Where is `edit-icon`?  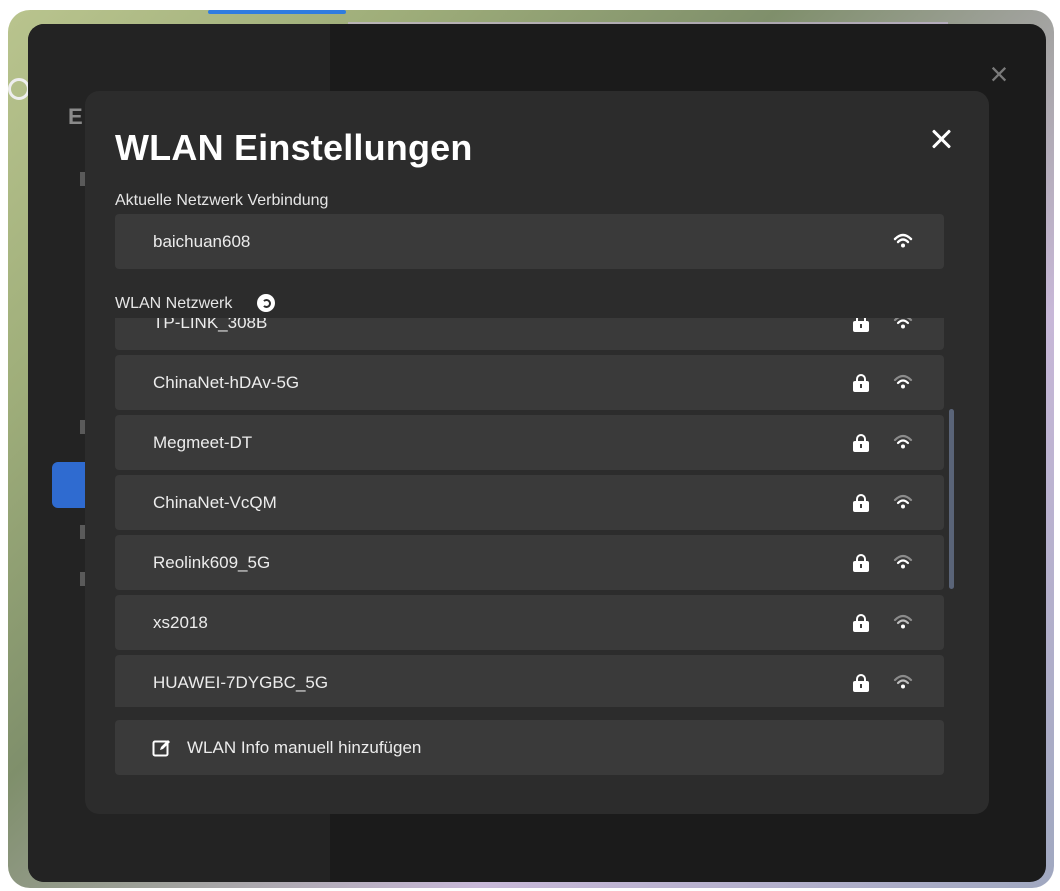 edit-icon is located at coordinates (162, 748).